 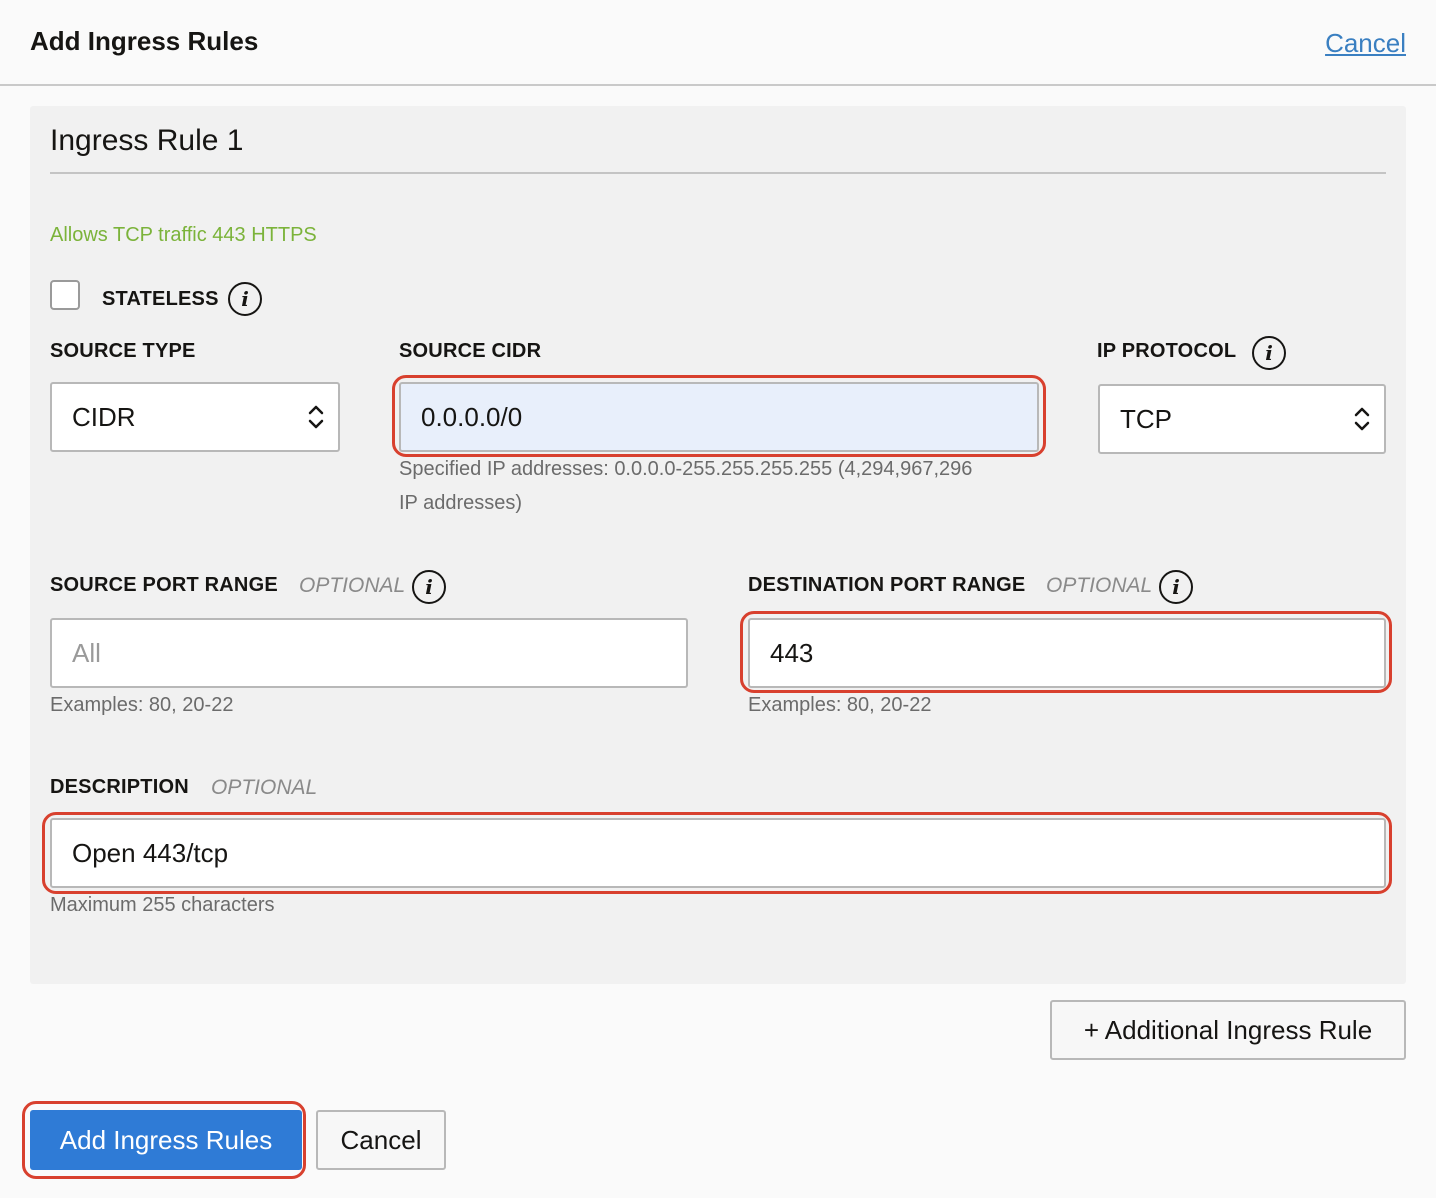 I want to click on stateless-info-icon: i, so click(x=245, y=299).